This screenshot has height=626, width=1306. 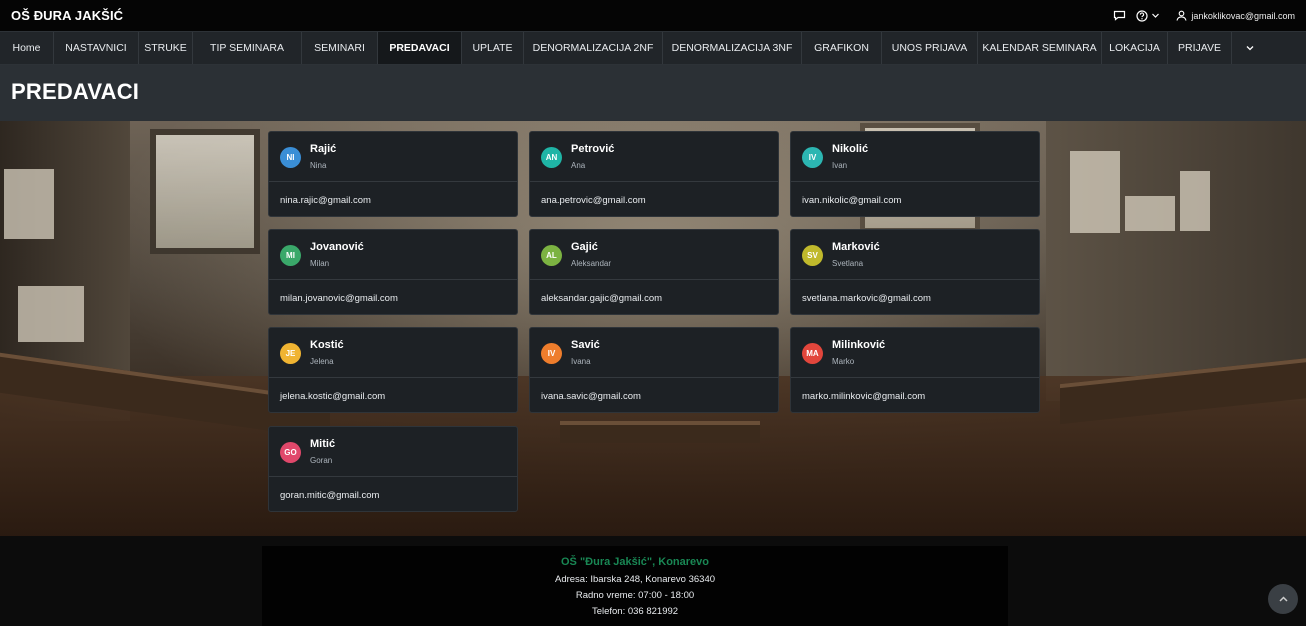 What do you see at coordinates (593, 200) in the screenshot?
I see `lecturer-email: ana.petrovic@gmail.com` at bounding box center [593, 200].